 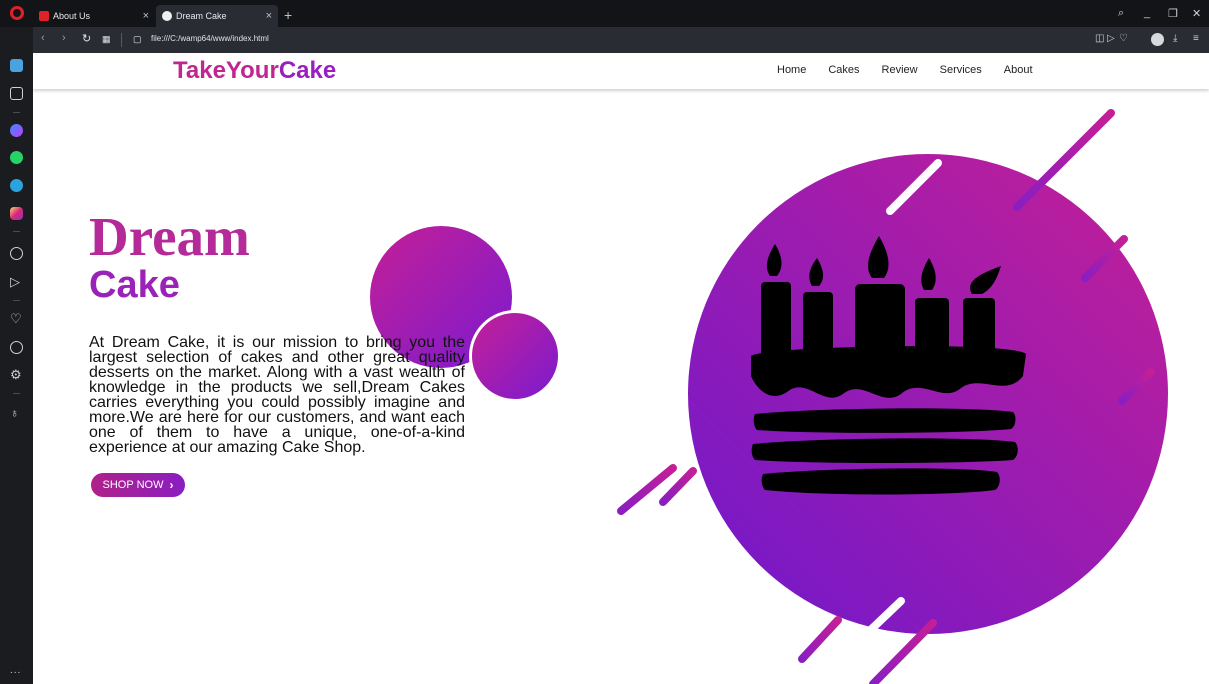 I want to click on snapshot-icon: ◫, so click(x=1099, y=38).